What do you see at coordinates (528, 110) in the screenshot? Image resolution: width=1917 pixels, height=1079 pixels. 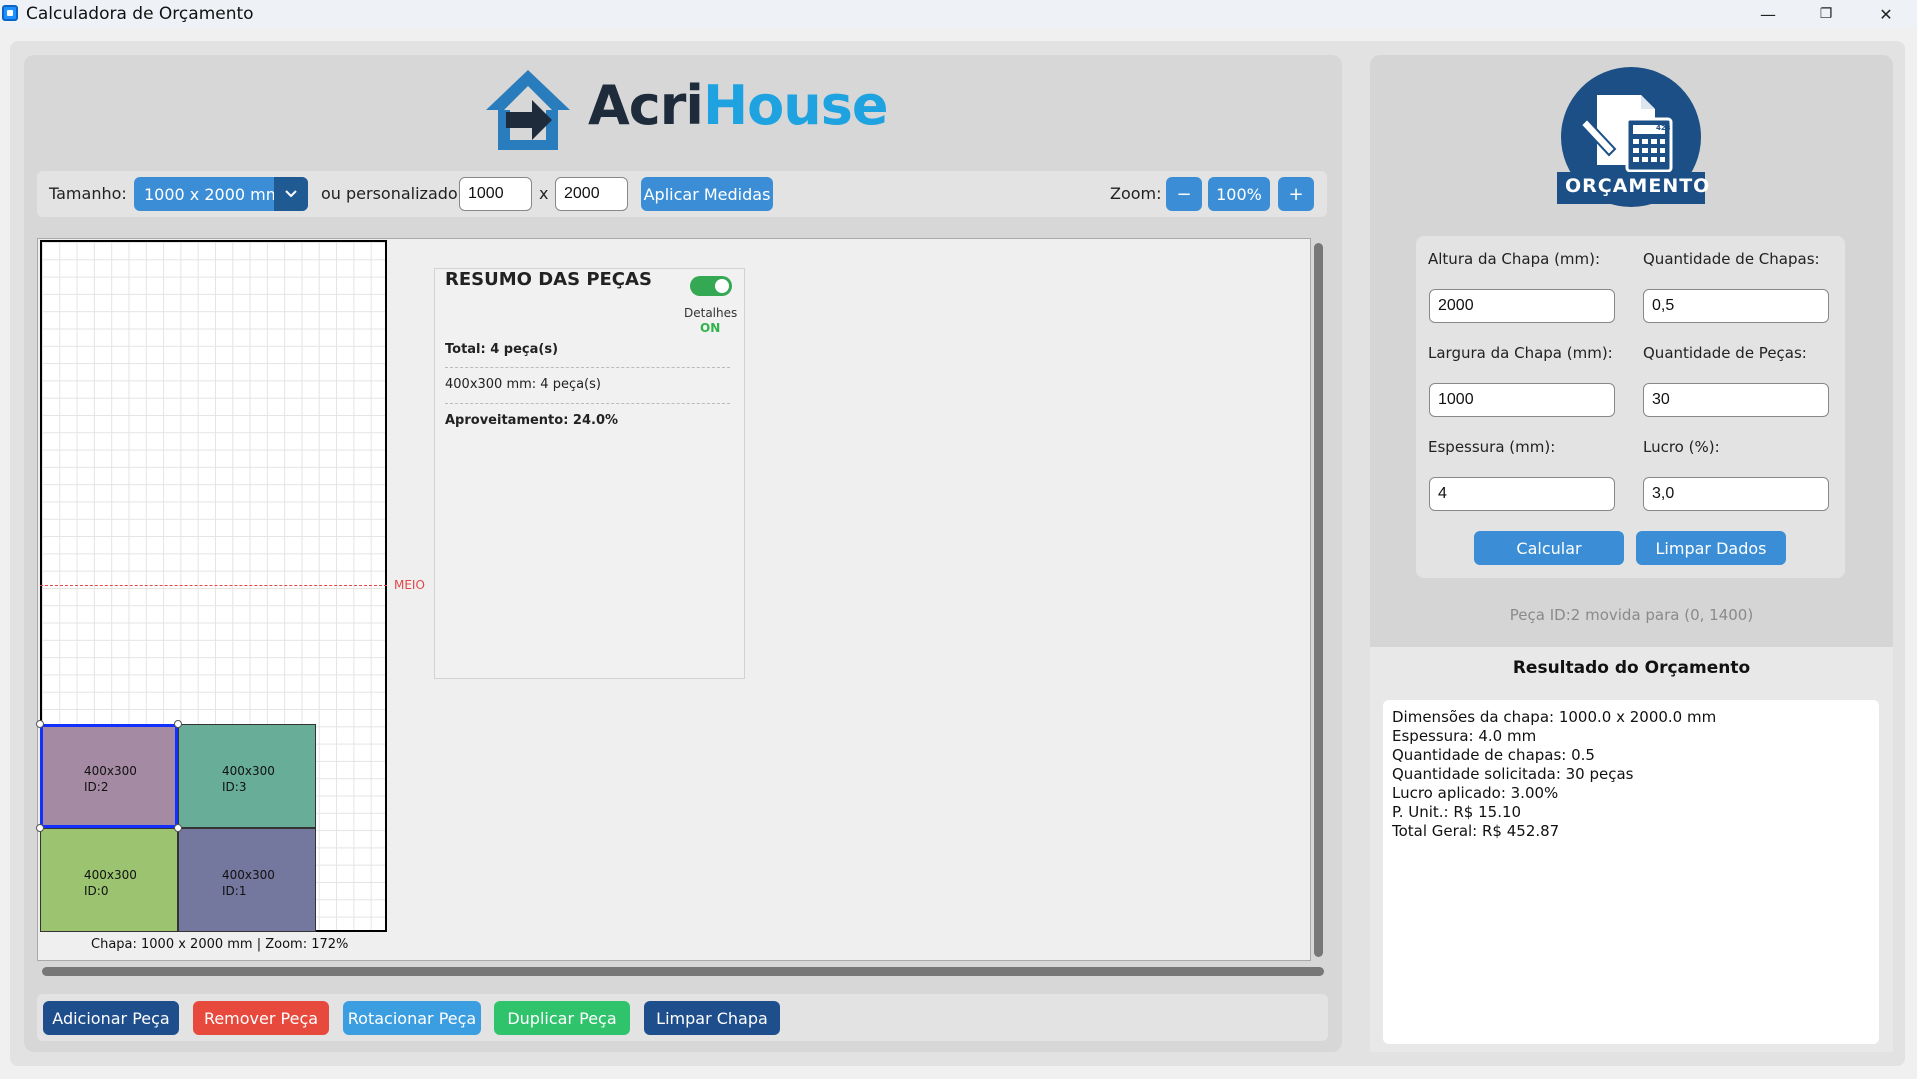 I see `house-arrow-icon` at bounding box center [528, 110].